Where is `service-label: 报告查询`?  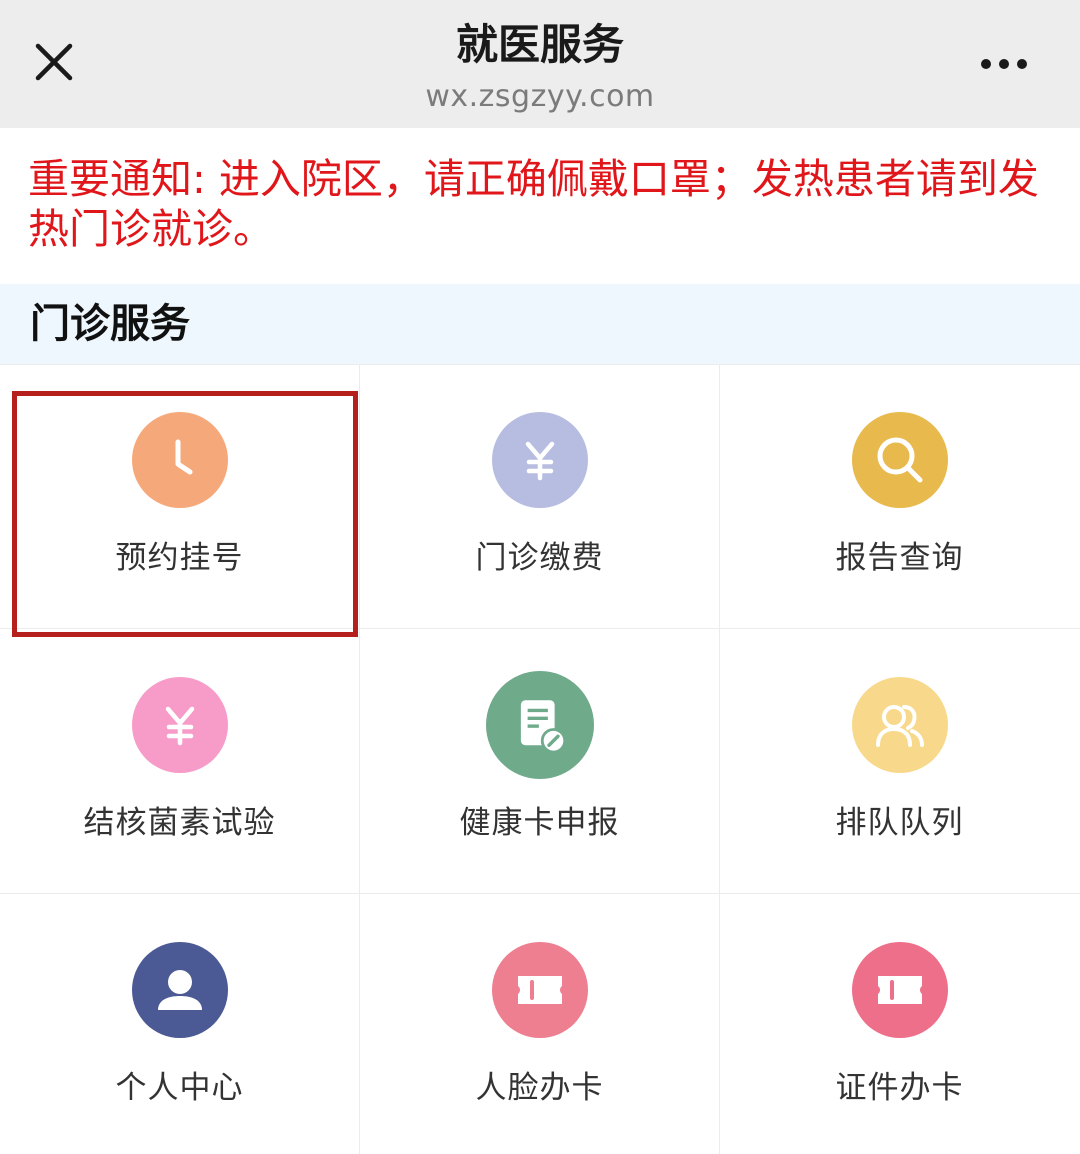 service-label: 报告查询 is located at coordinates (899, 558).